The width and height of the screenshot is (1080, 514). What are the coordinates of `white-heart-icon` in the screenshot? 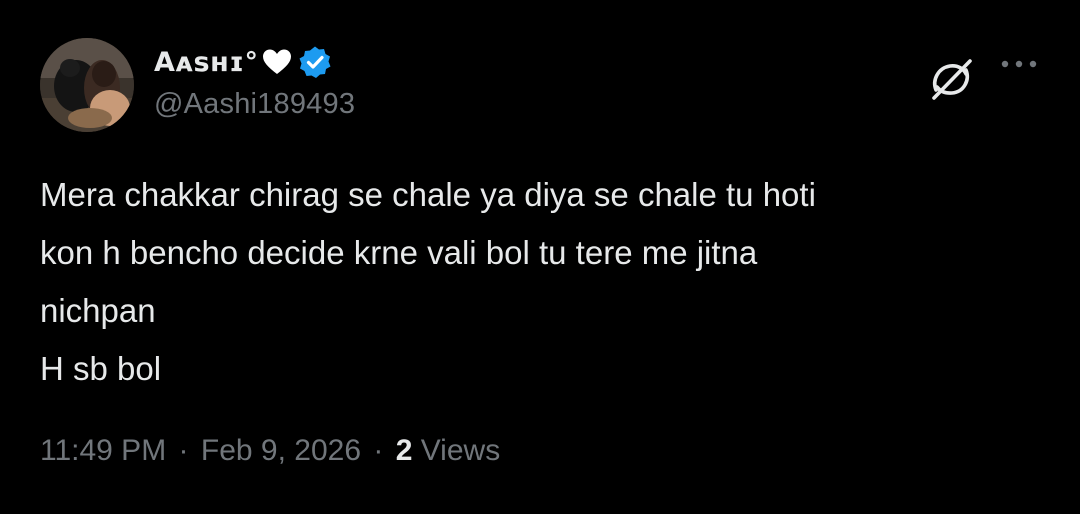 It's located at (277, 62).